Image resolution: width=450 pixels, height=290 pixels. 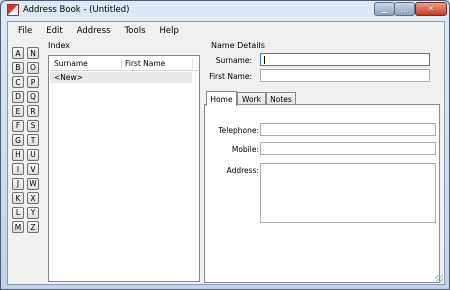 I want to click on alphabet-button-i: I, so click(x=18, y=169).